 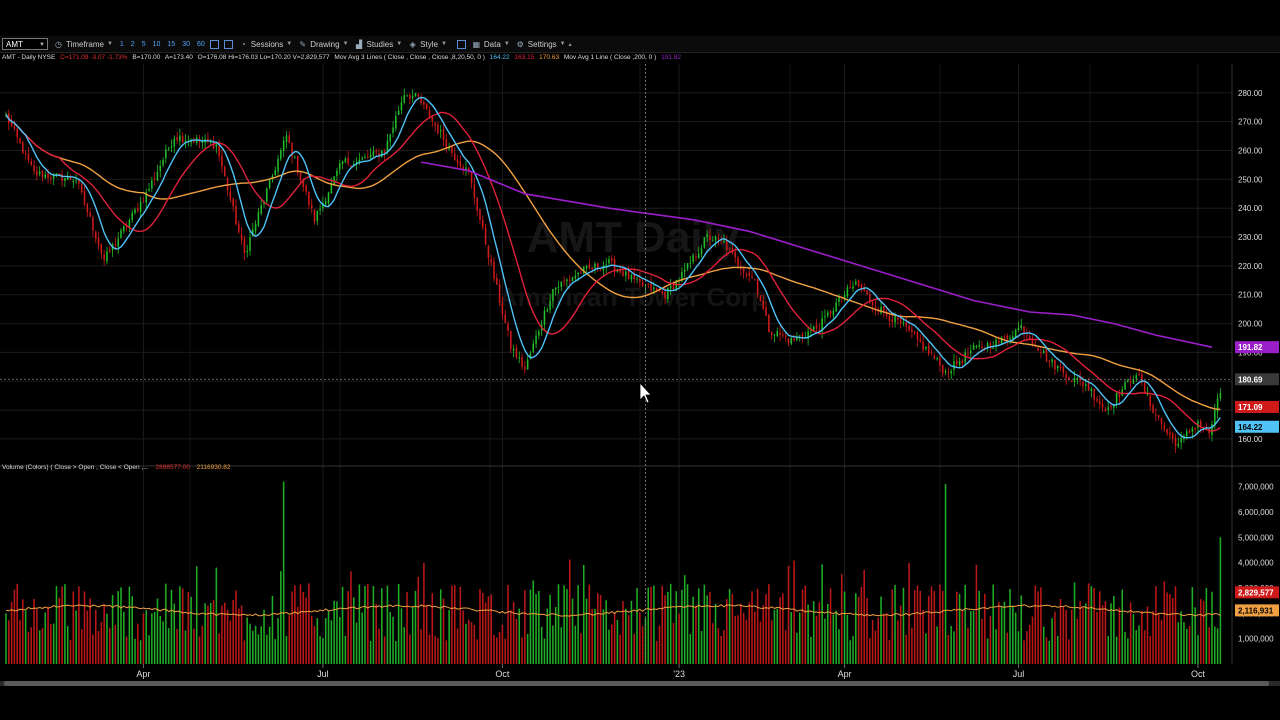 I want to click on scrollbar-thumb, so click(x=636, y=683).